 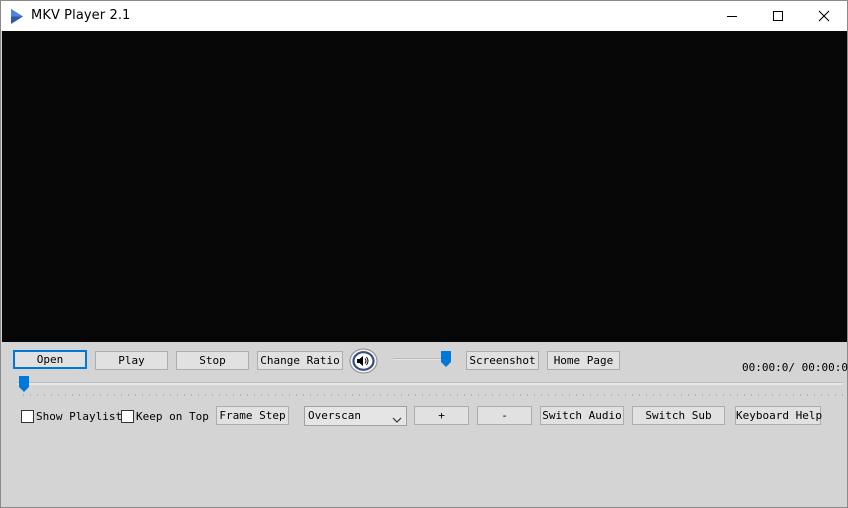 I want to click on zoom-in-button: +, so click(x=441, y=415).